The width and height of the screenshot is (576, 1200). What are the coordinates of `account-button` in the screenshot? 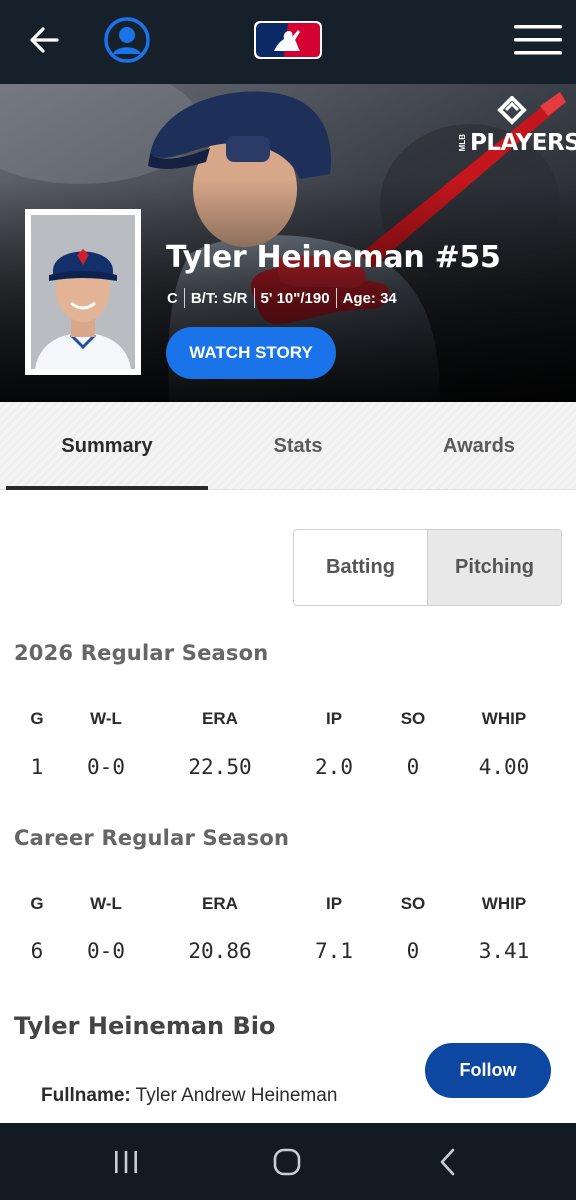 It's located at (127, 40).